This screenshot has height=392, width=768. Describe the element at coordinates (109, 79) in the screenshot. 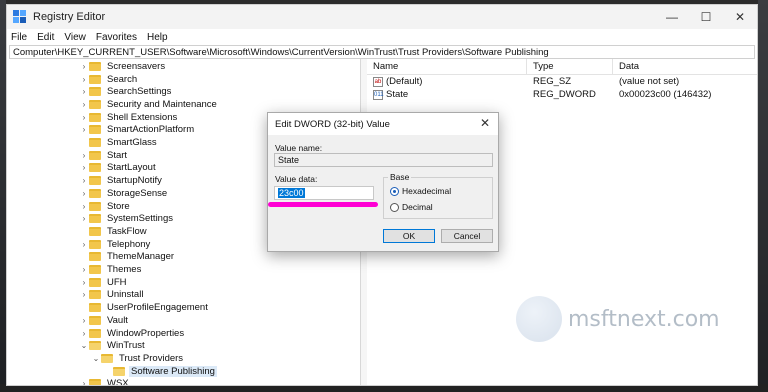

I see `tree-item: › Search` at that location.